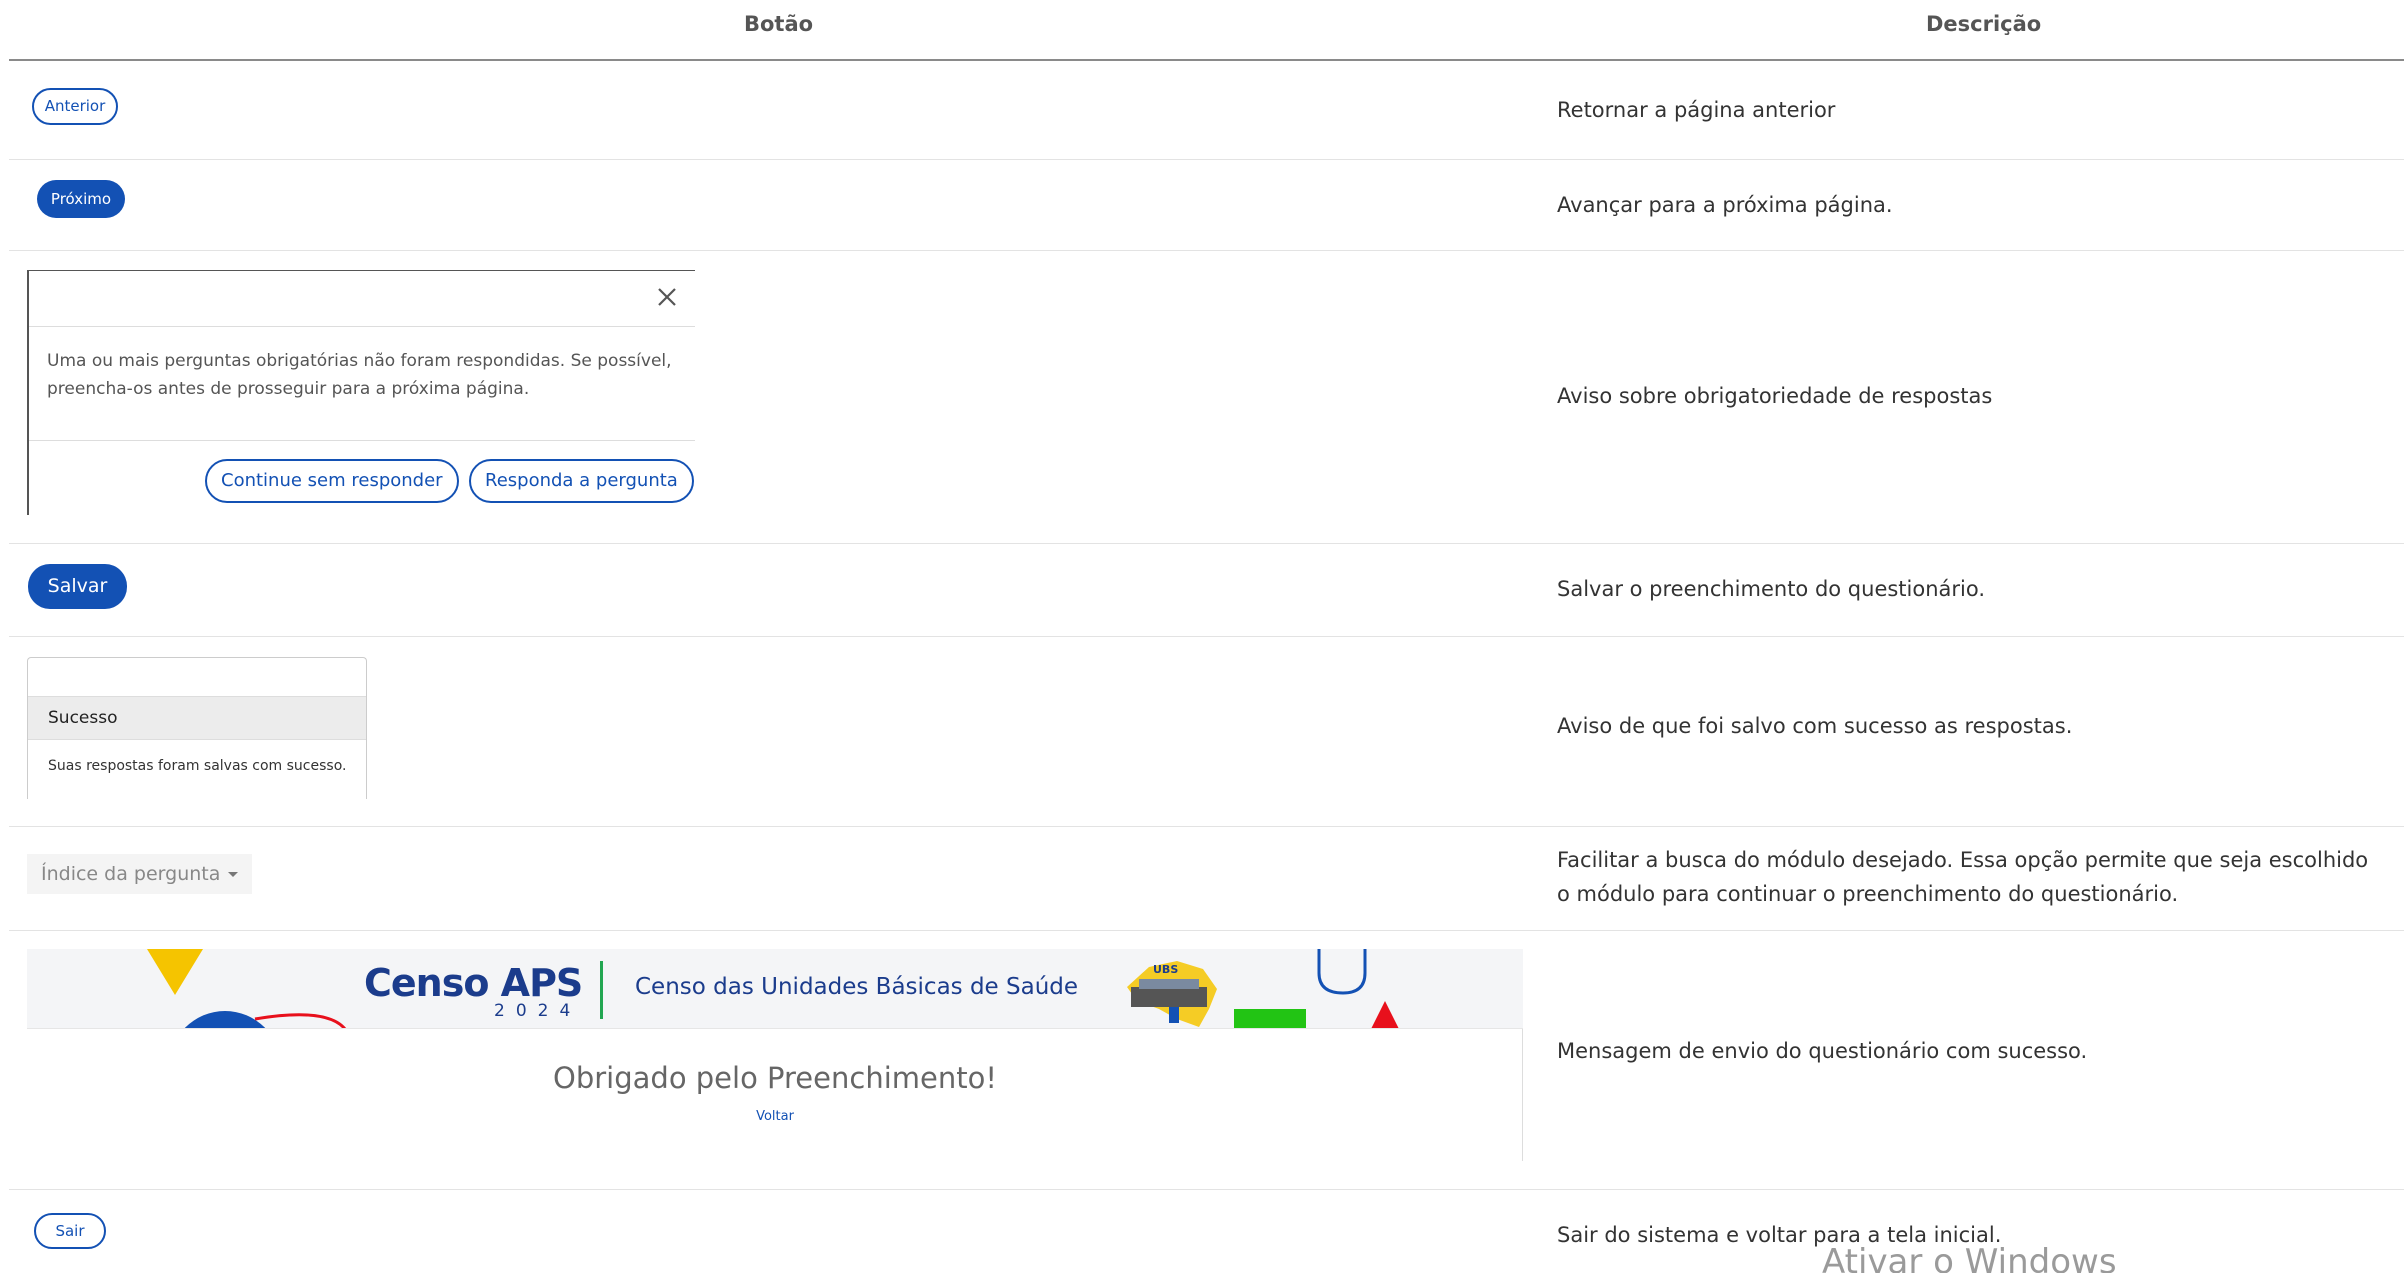  What do you see at coordinates (175, 972) in the screenshot?
I see `yellow-triangle-shape` at bounding box center [175, 972].